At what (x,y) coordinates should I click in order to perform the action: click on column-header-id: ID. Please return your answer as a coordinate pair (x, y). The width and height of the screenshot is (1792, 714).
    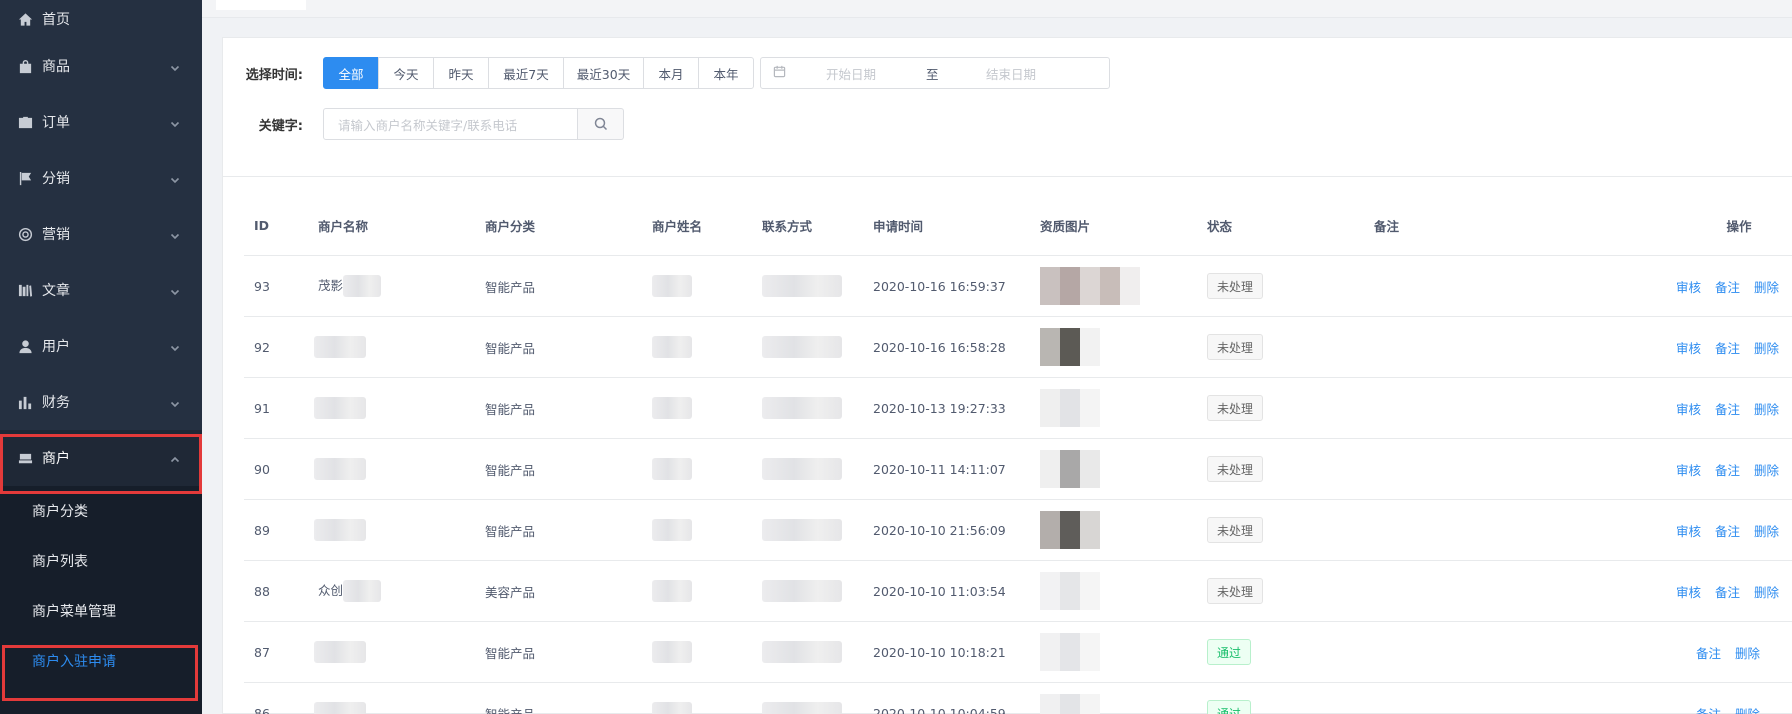
    Looking at the image, I should click on (262, 225).